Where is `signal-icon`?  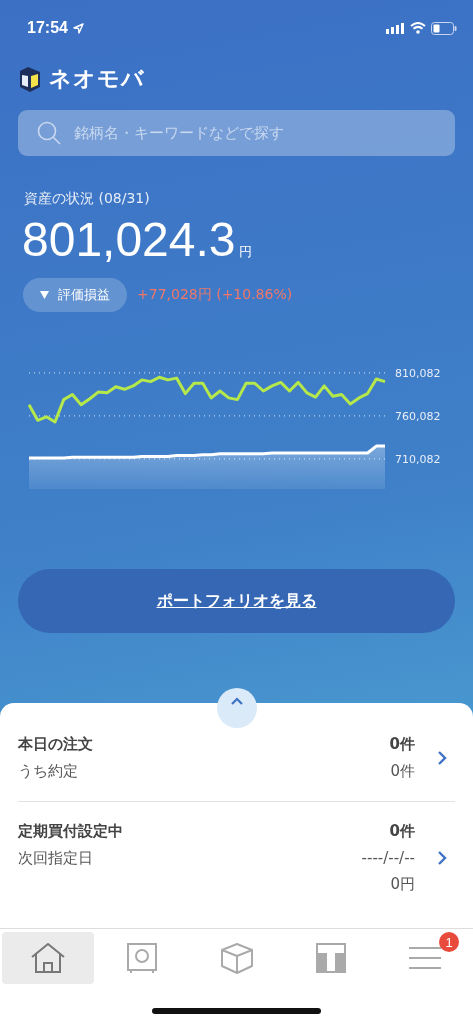
signal-icon is located at coordinates (395, 28).